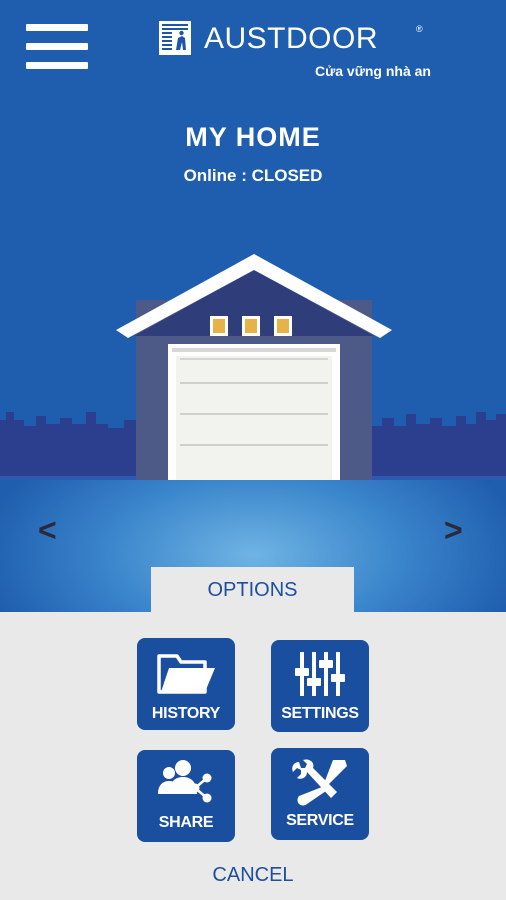  What do you see at coordinates (320, 782) in the screenshot?
I see `tools-icon` at bounding box center [320, 782].